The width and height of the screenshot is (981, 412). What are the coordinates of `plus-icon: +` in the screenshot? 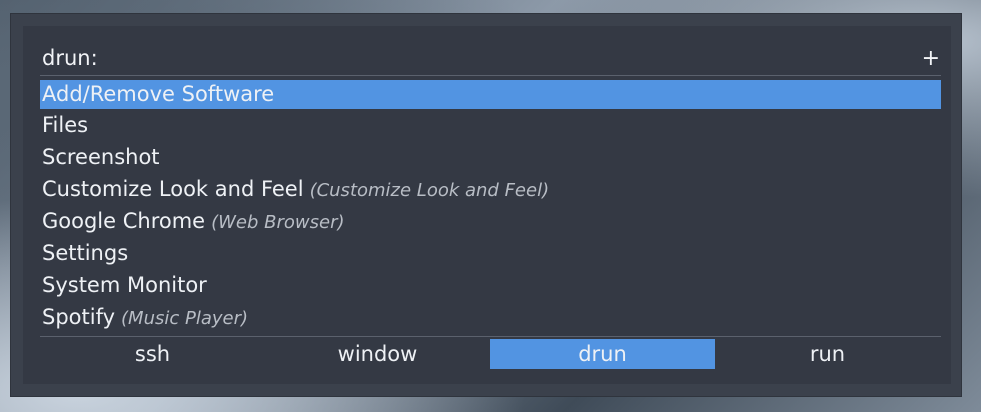 It's located at (931, 59).